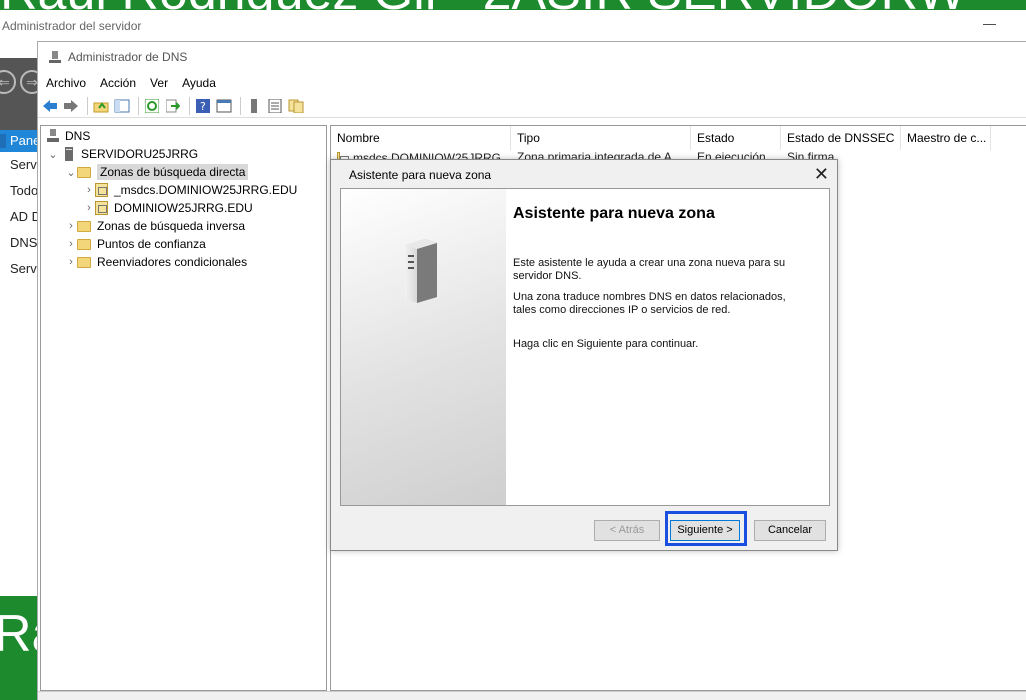  What do you see at coordinates (50, 106) in the screenshot?
I see `back-icon` at bounding box center [50, 106].